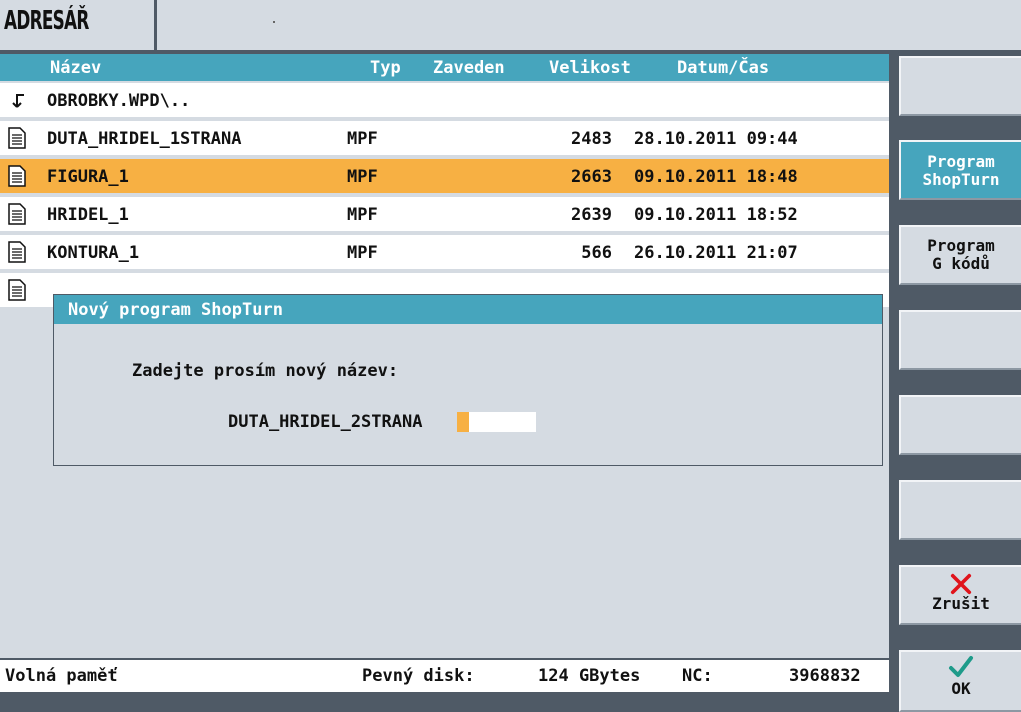  What do you see at coordinates (961, 584) in the screenshot?
I see `close-icon` at bounding box center [961, 584].